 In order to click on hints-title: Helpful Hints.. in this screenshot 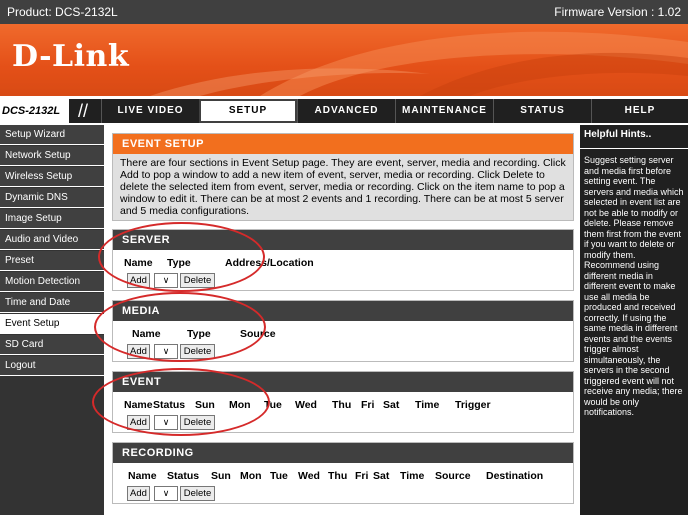, I will do `click(618, 134)`.